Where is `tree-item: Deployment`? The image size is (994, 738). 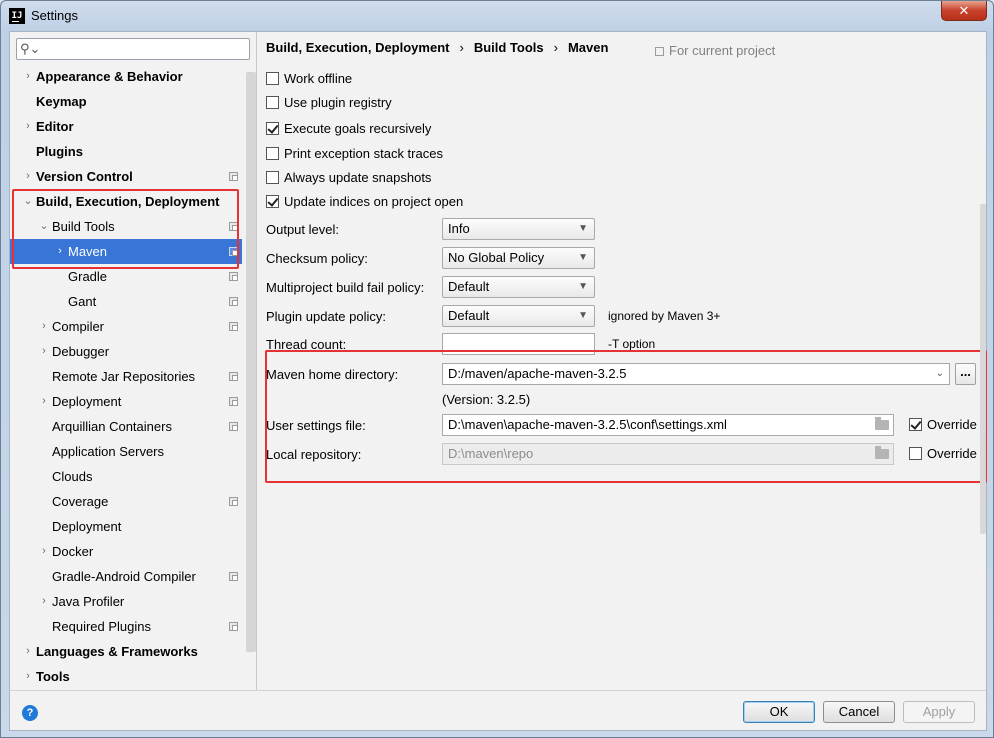
tree-item: Deployment is located at coordinates (126, 526).